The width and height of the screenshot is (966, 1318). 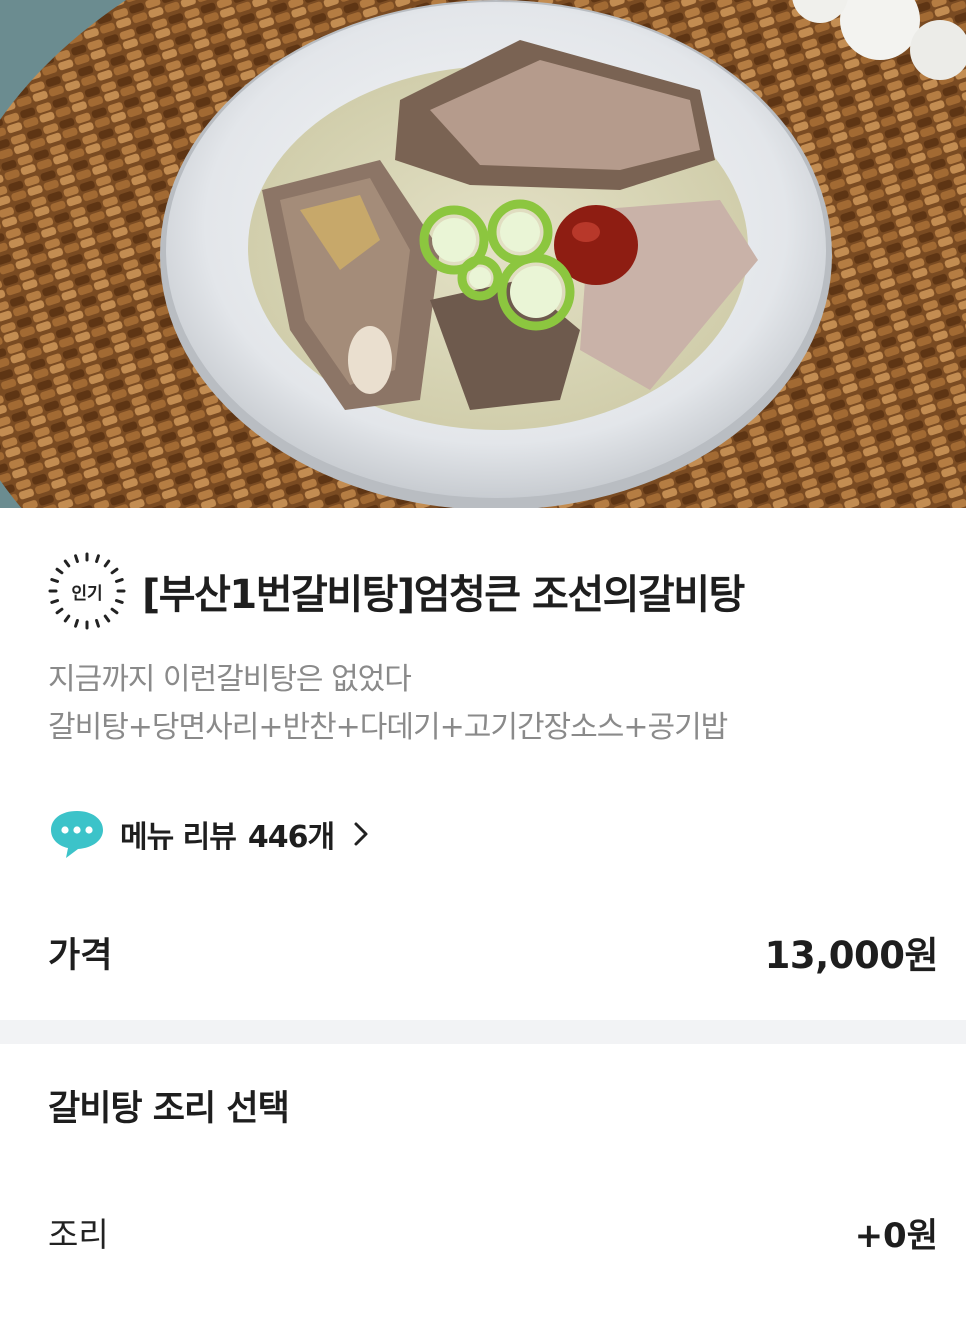 What do you see at coordinates (87, 593) in the screenshot?
I see `popular-badge-label: 인기` at bounding box center [87, 593].